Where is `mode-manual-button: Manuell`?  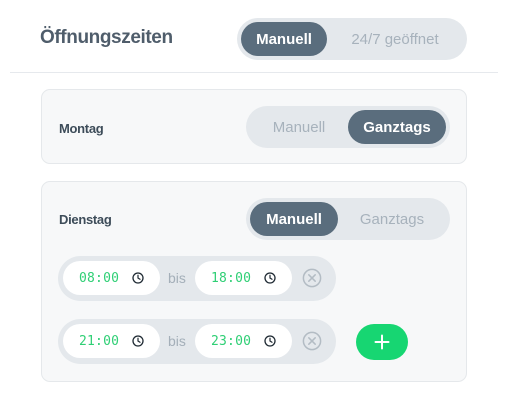
mode-manual-button: Manuell is located at coordinates (284, 39).